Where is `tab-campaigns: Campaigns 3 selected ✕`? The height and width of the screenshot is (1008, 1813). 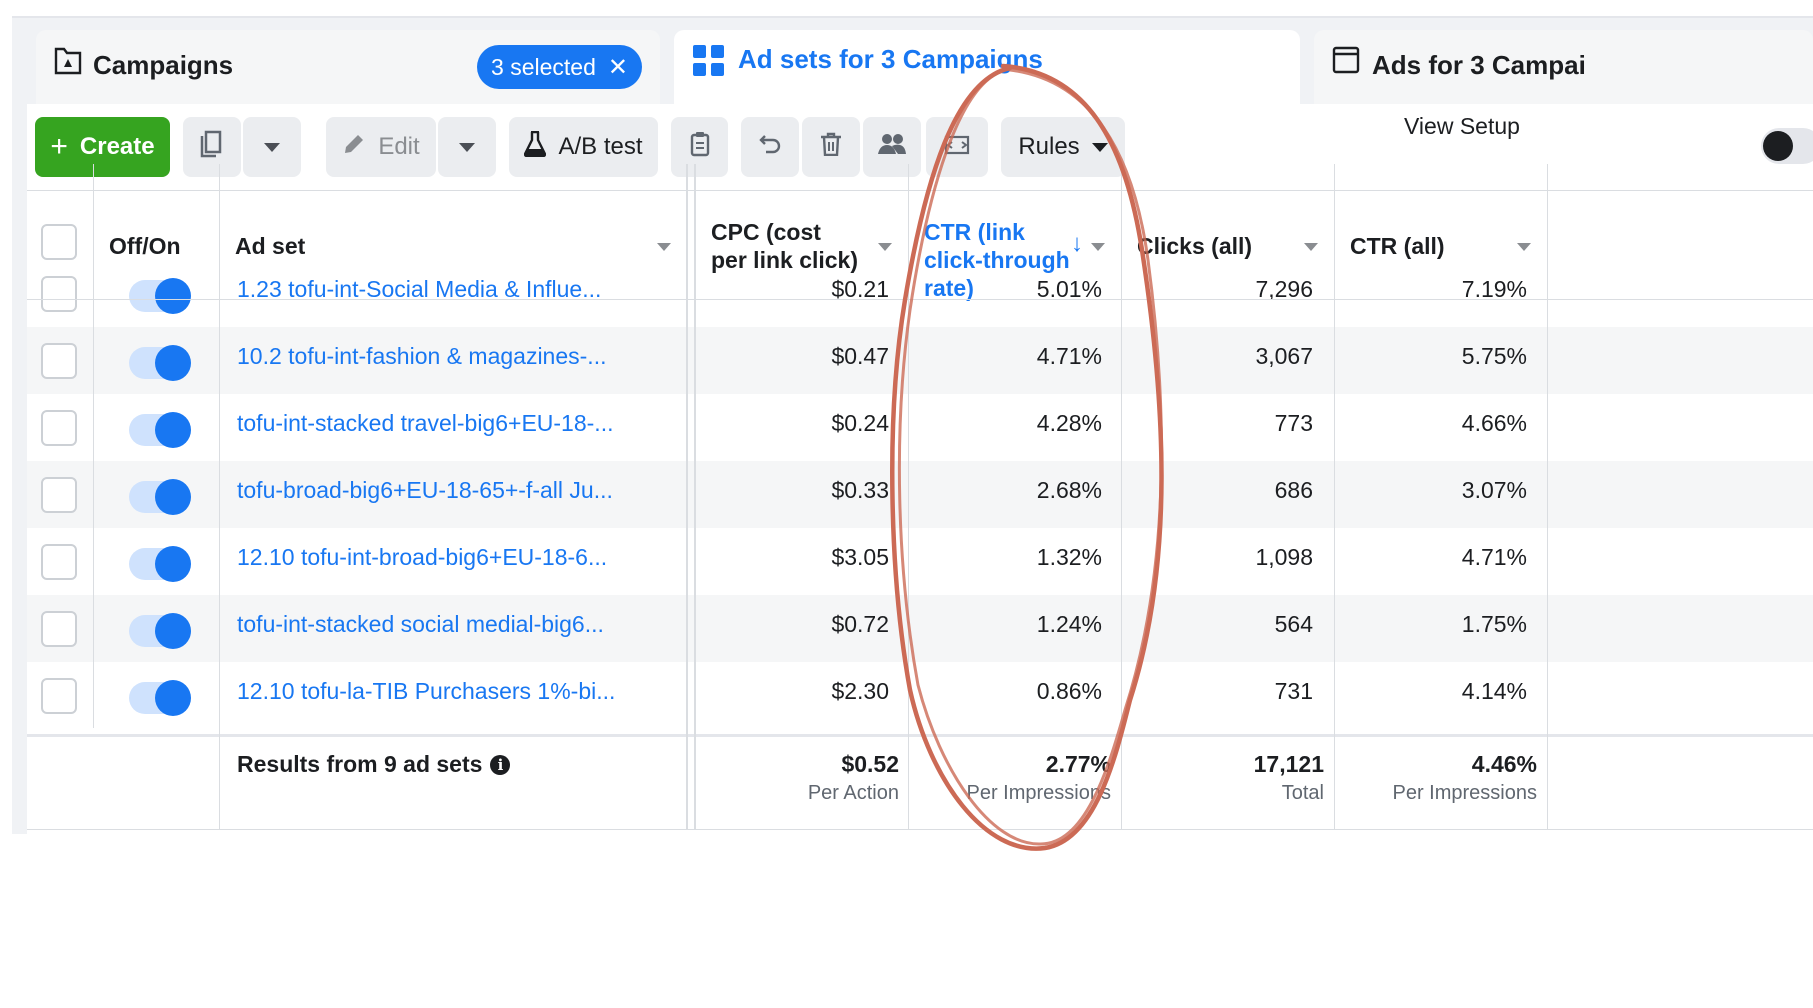 tab-campaigns: Campaigns 3 selected ✕ is located at coordinates (348, 67).